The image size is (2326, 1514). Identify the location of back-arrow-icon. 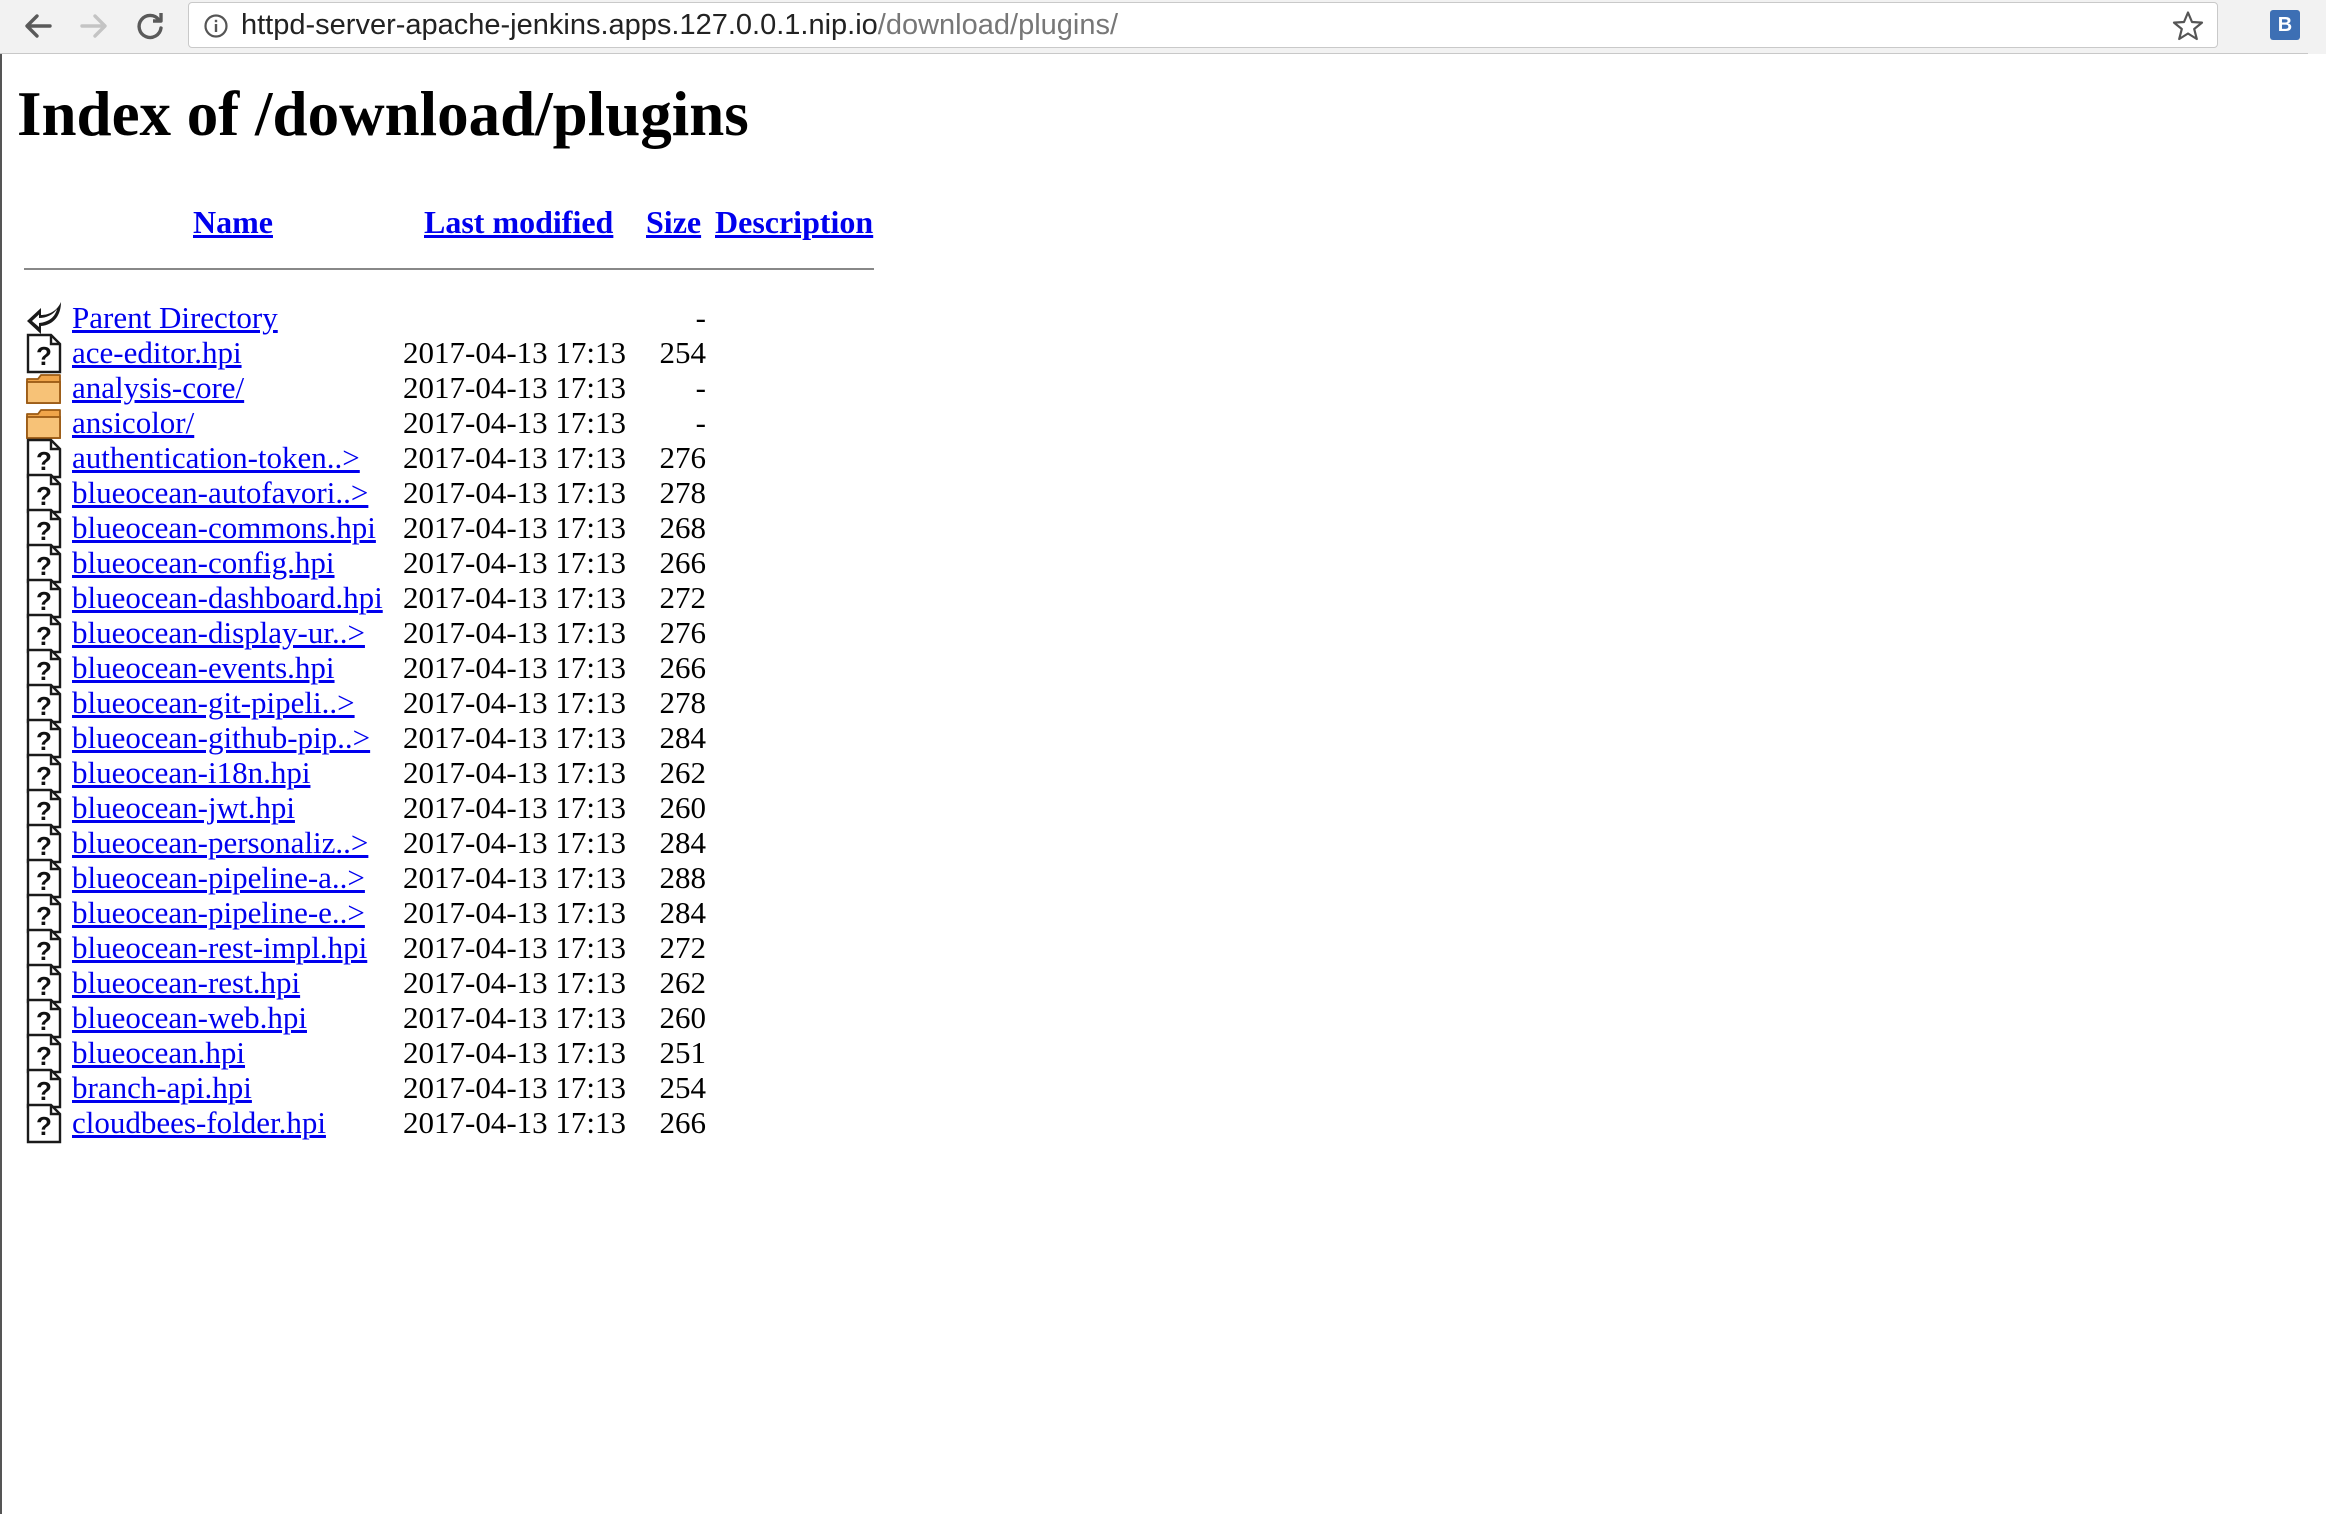
(38, 26).